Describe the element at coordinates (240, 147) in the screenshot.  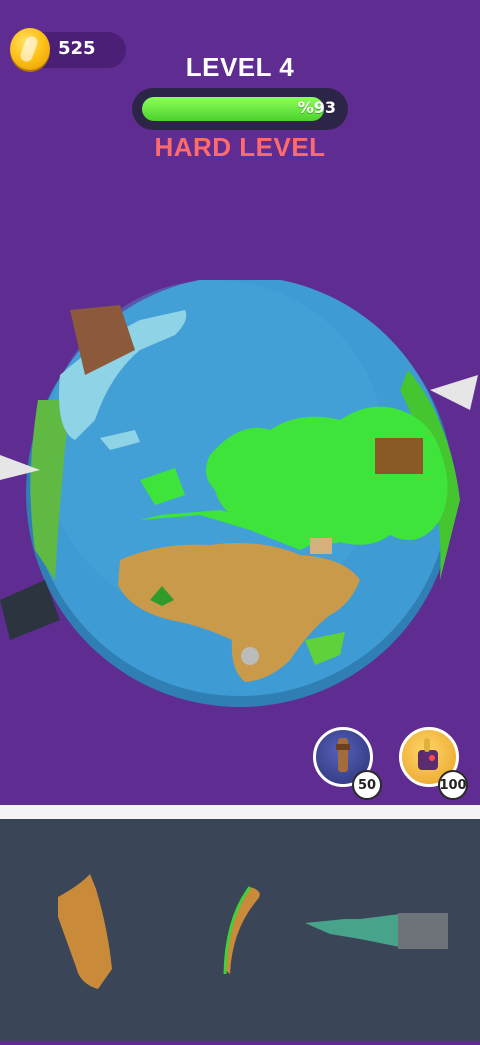
I see `difficulty-label: HARD LEVEL` at that location.